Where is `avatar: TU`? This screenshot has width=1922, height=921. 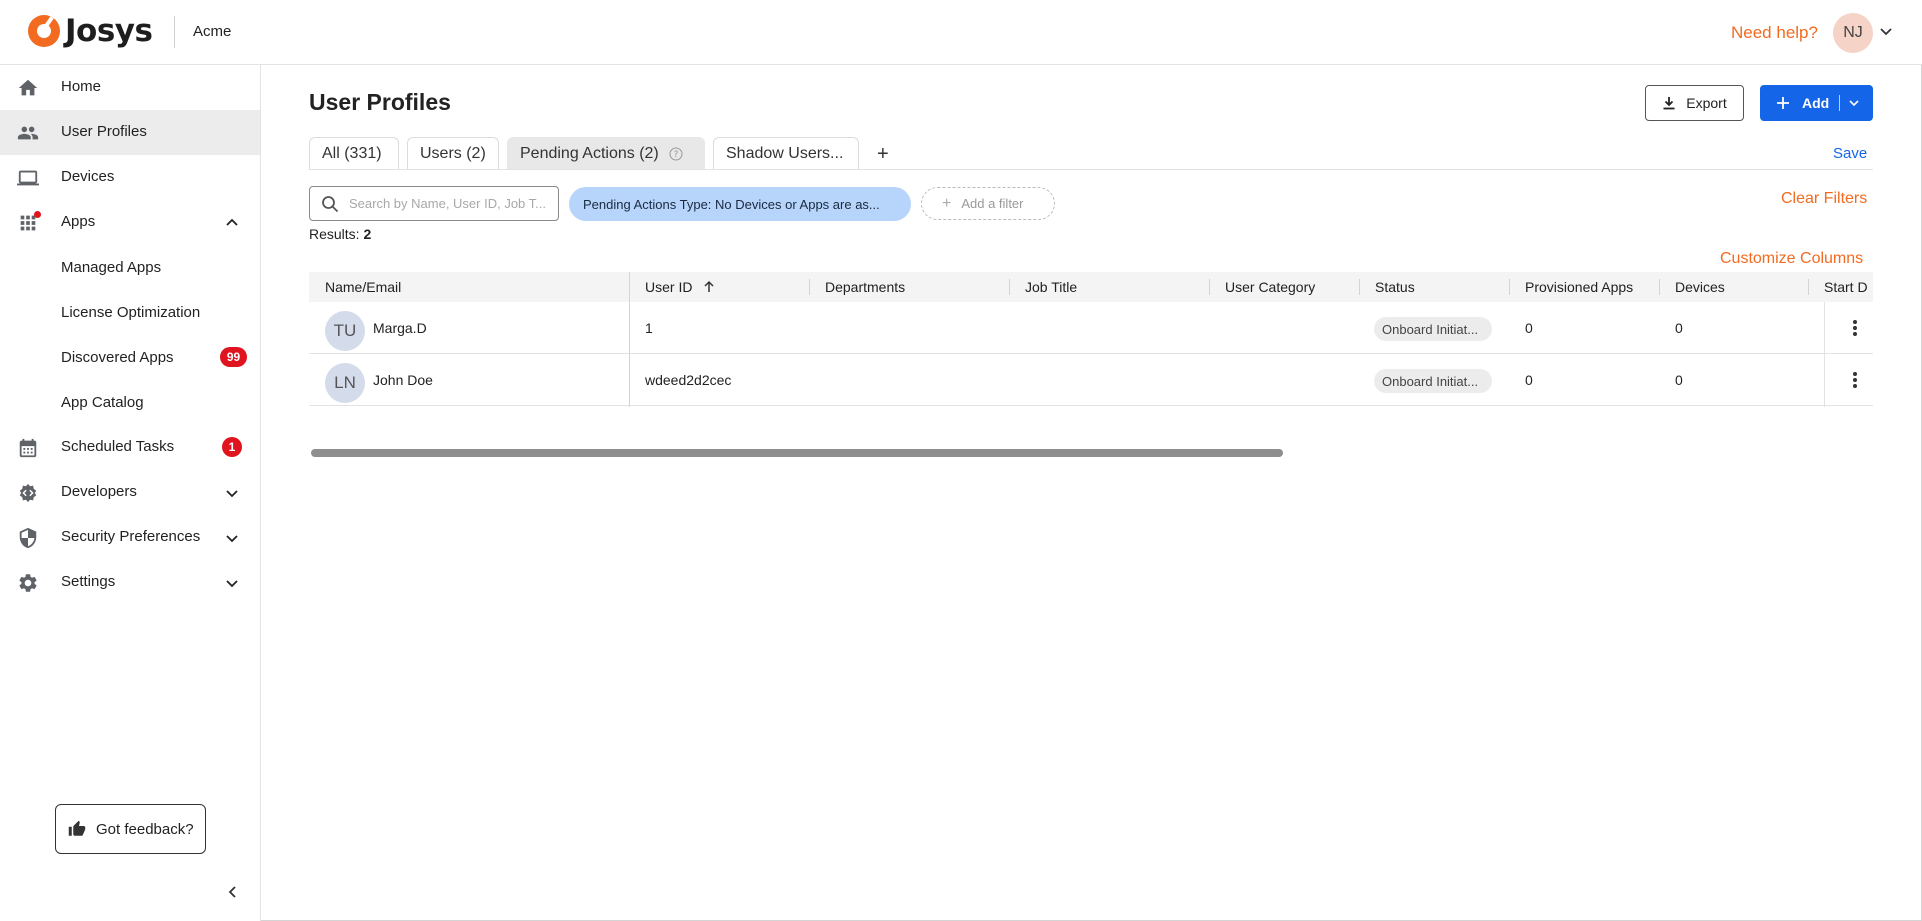
avatar: TU is located at coordinates (345, 331).